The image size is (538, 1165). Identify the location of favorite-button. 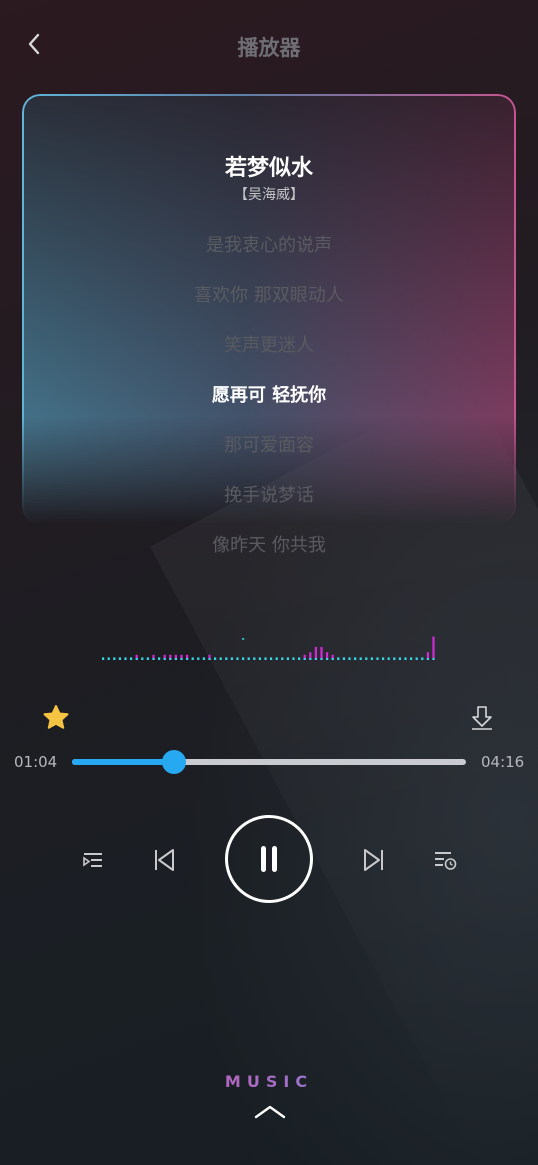
(56, 718).